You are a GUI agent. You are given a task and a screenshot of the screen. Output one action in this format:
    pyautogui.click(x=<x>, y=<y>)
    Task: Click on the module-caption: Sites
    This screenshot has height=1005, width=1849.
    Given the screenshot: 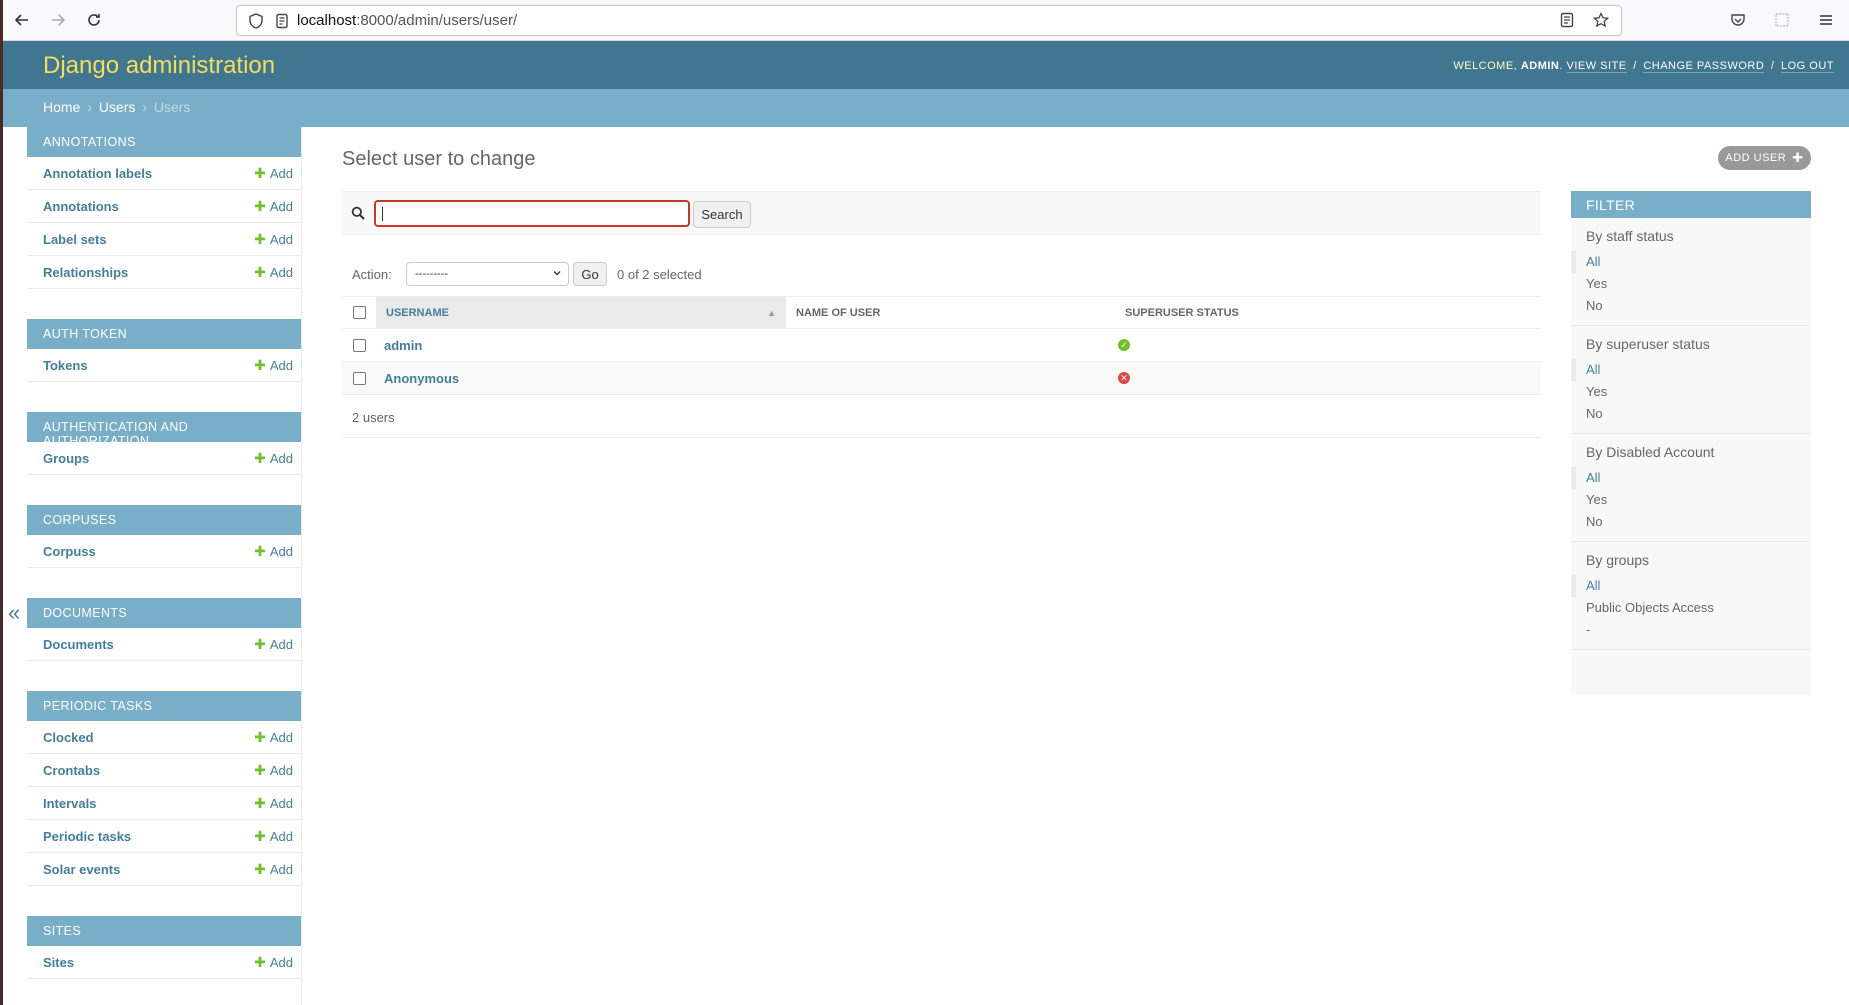 What is the action you would take?
    pyautogui.click(x=164, y=931)
    